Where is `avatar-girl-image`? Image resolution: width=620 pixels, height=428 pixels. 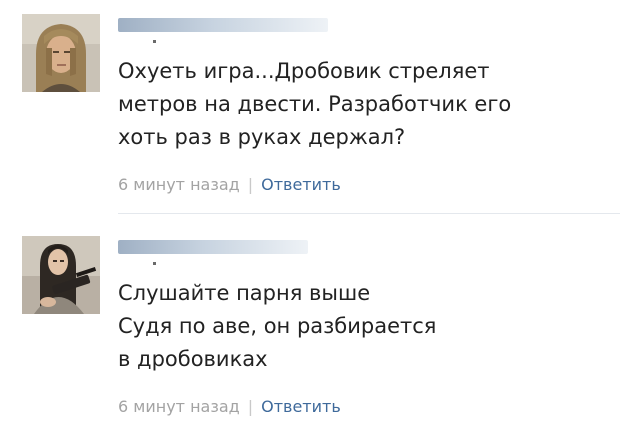
avatar-girl-image is located at coordinates (61, 275).